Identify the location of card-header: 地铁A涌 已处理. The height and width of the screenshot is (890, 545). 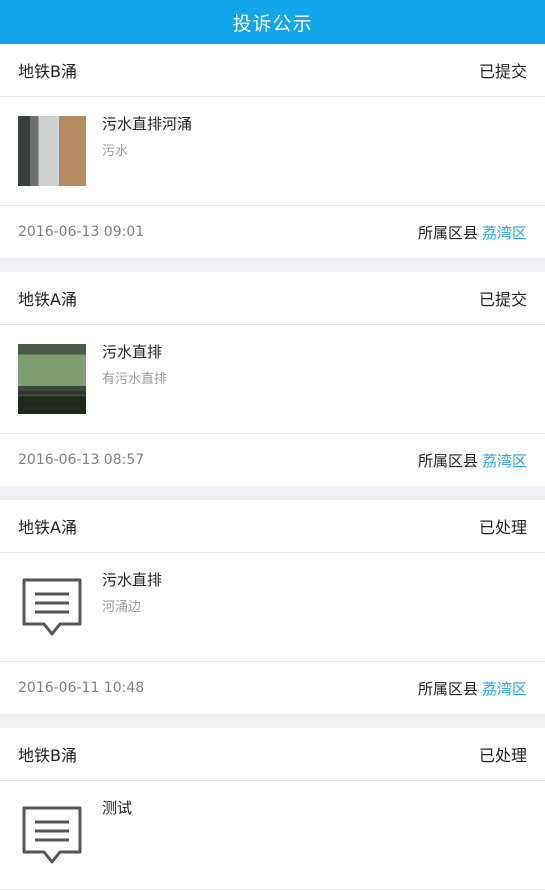
(272, 526).